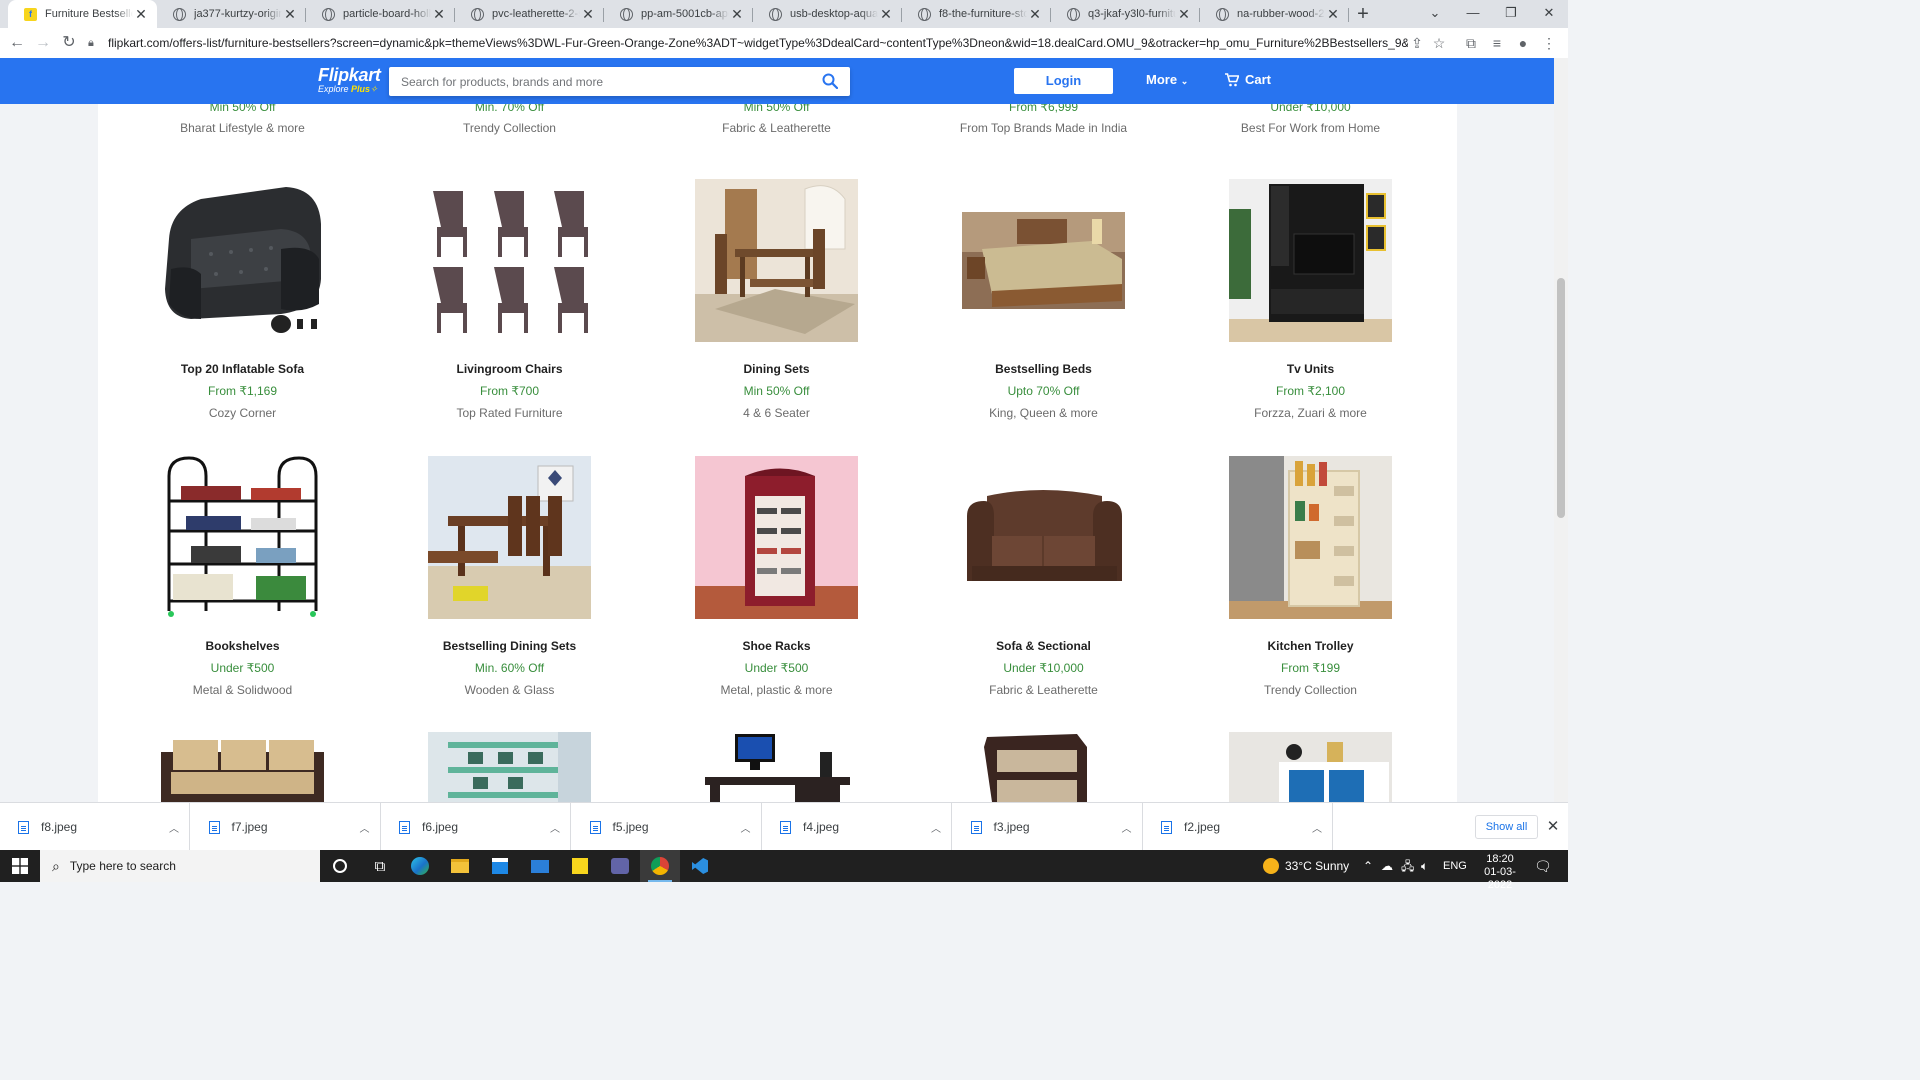  What do you see at coordinates (1553, 827) in the screenshot?
I see `close-downloads-bar-icon: ✕` at bounding box center [1553, 827].